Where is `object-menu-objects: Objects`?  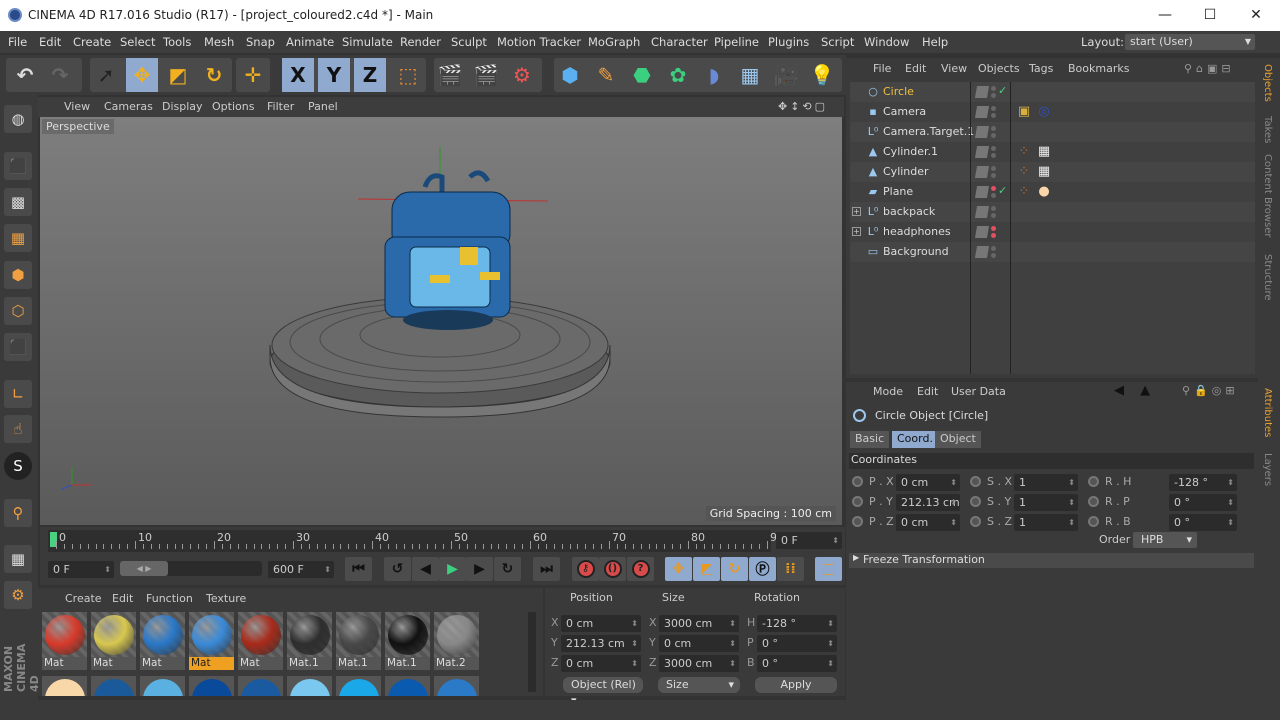 object-menu-objects: Objects is located at coordinates (999, 68).